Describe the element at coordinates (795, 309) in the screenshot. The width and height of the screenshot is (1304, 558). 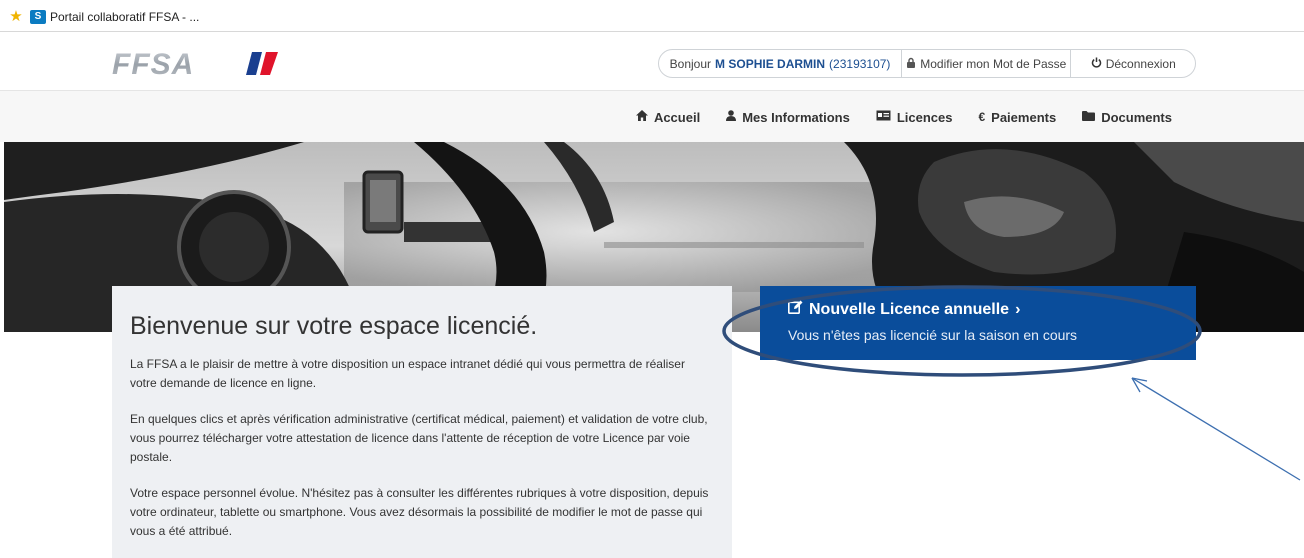
I see `edit-icon` at that location.